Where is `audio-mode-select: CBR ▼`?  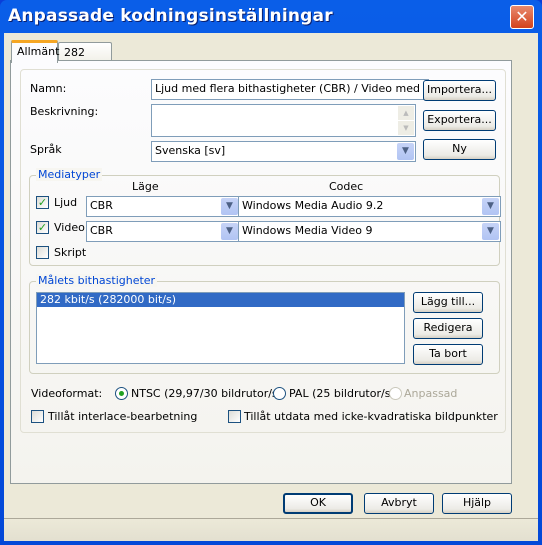
audio-mode-select: CBR ▼ is located at coordinates (163, 206).